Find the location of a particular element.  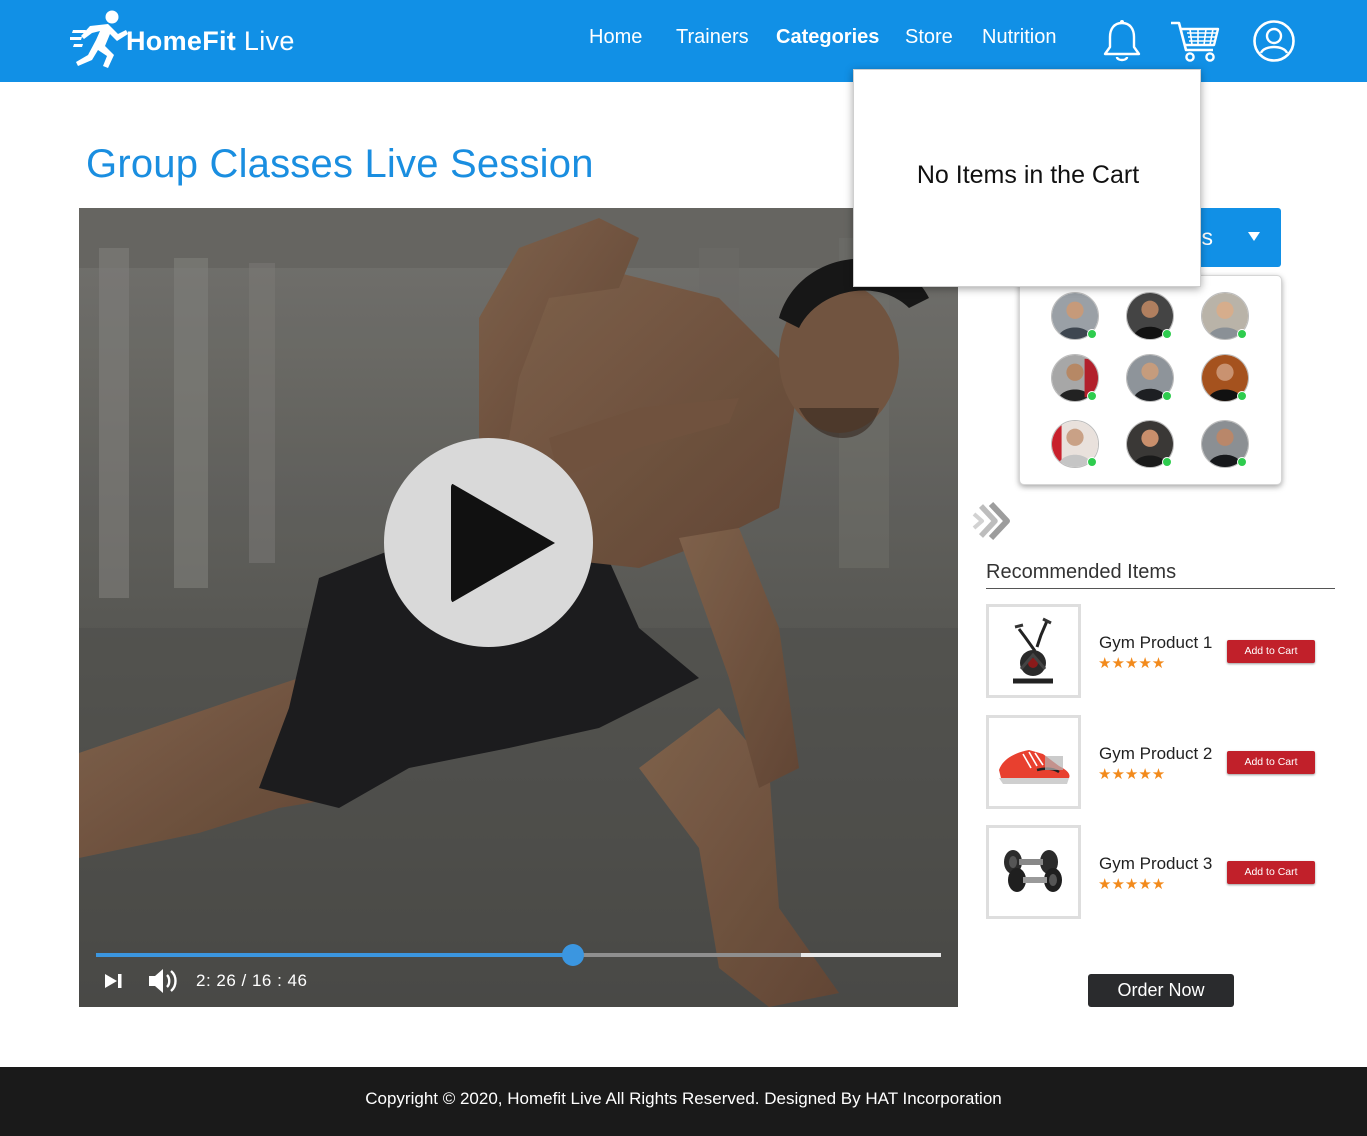

product-name: Gym Product 3 is located at coordinates (1155, 864).